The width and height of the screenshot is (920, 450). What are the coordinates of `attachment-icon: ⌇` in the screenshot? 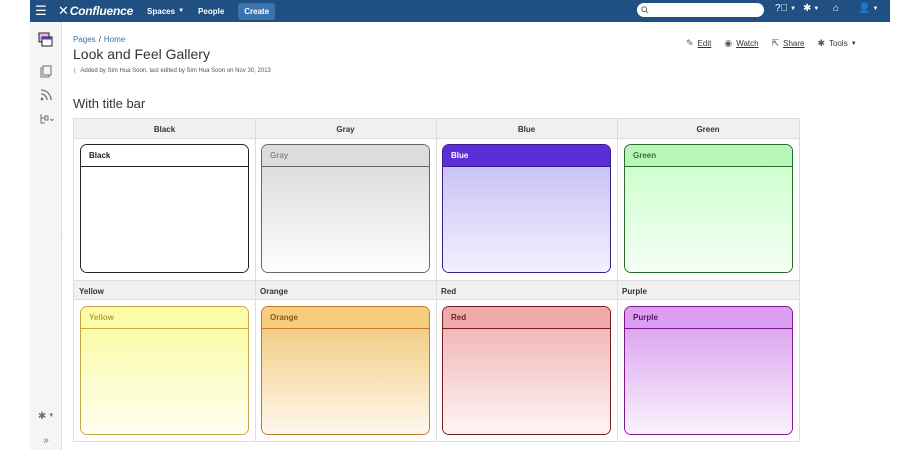 It's located at (75, 71).